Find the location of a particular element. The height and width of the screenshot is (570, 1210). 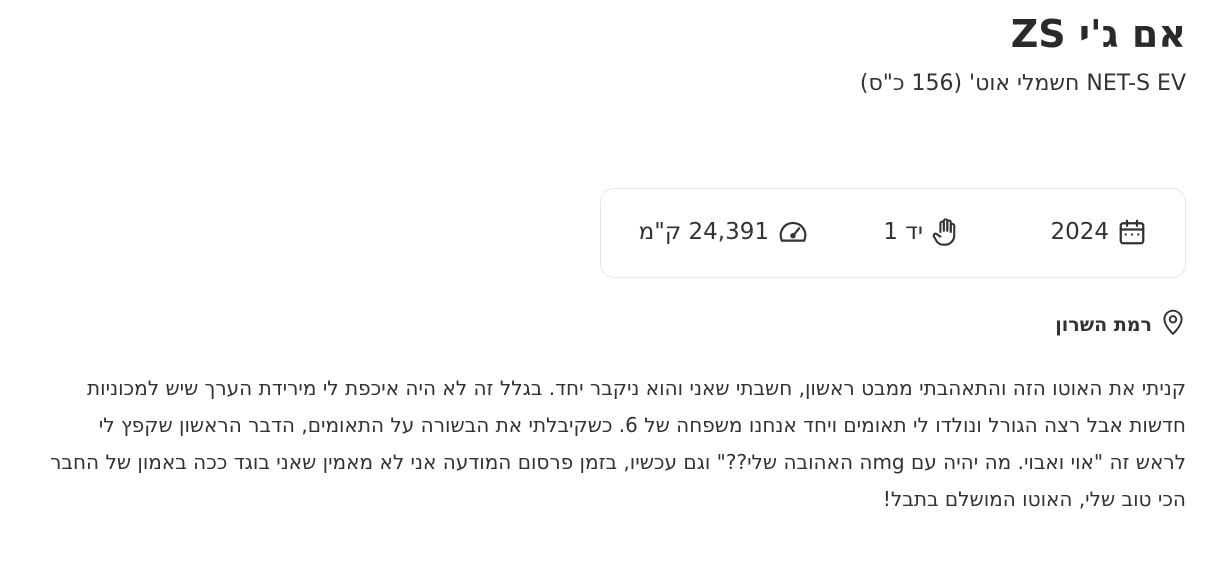

listing-title: אם ג'י ZS is located at coordinates (1098, 34).